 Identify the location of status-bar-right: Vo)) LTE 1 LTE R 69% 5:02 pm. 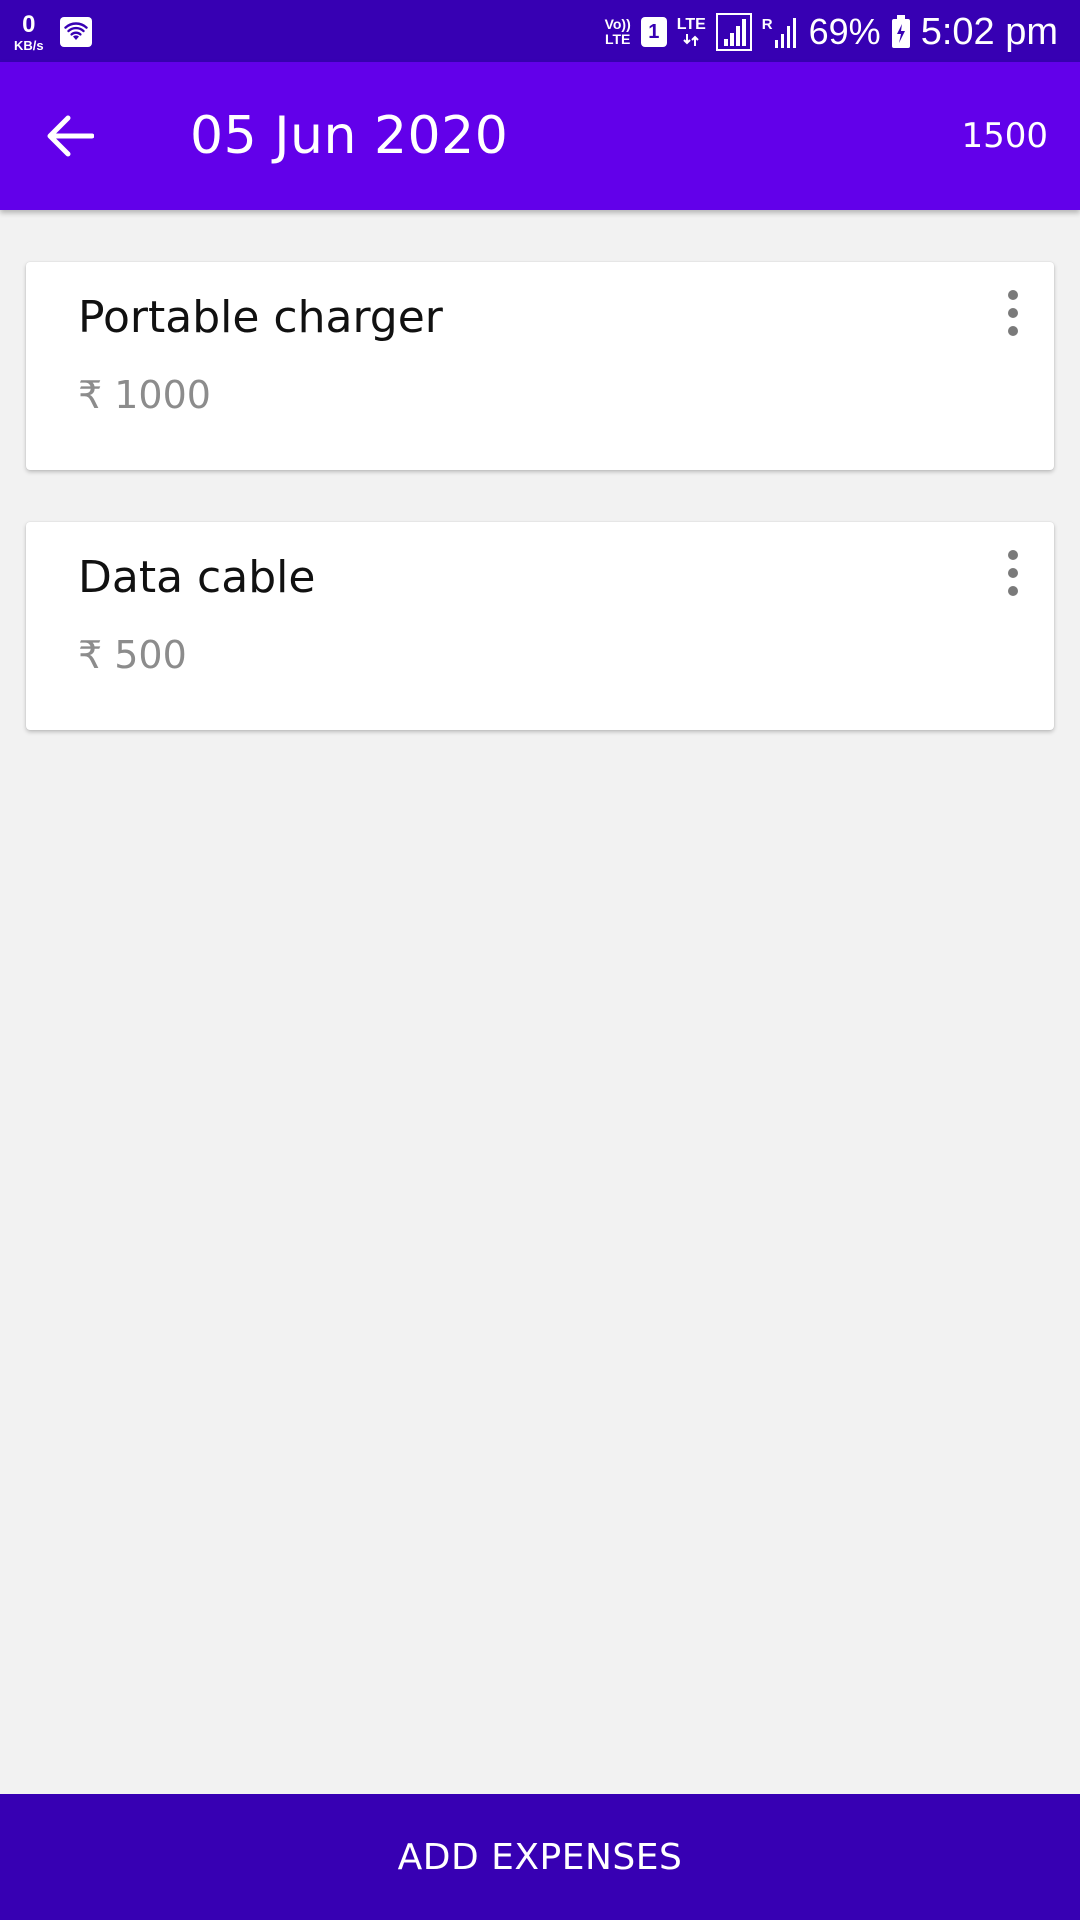
(831, 32).